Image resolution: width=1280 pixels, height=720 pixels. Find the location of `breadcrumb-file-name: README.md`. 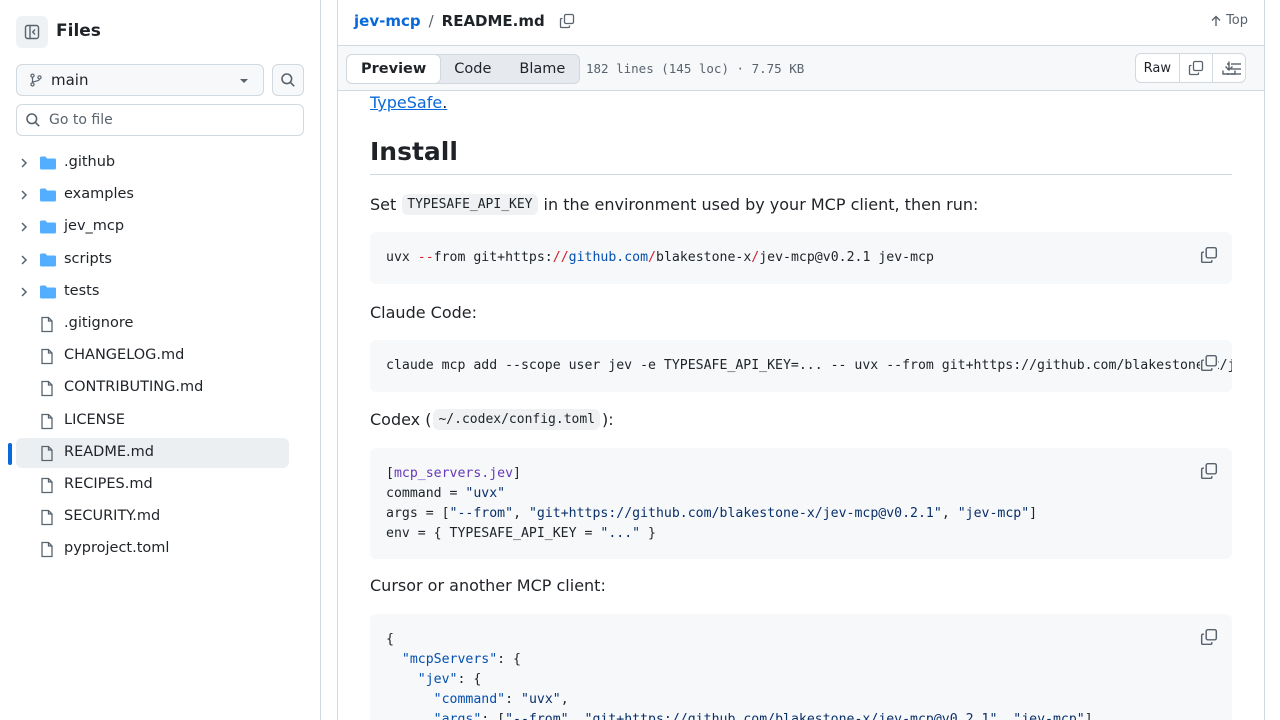

breadcrumb-file-name: README.md is located at coordinates (493, 21).